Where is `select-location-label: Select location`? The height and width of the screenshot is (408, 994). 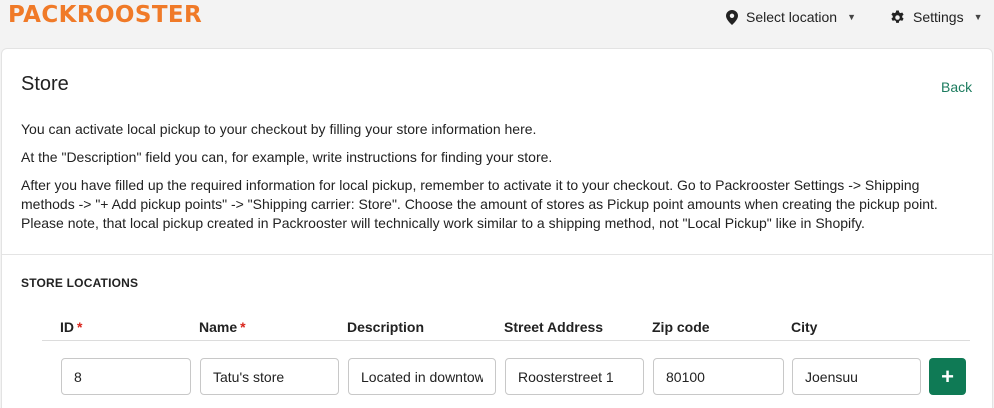
select-location-label: Select location is located at coordinates (792, 17).